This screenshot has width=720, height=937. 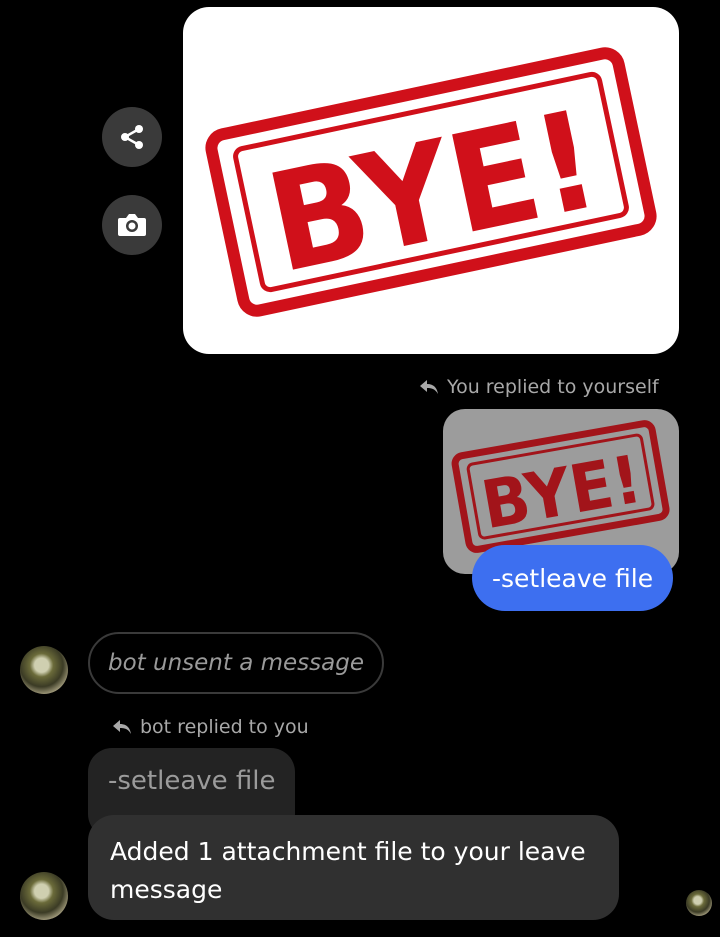 I want to click on unsent-message-bubble: bot unsent a message, so click(x=236, y=663).